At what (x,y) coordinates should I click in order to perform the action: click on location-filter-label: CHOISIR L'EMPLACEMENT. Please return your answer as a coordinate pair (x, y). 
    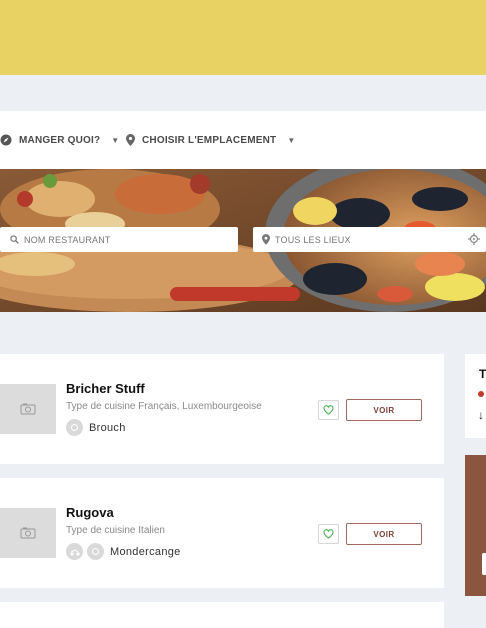
    Looking at the image, I should click on (209, 140).